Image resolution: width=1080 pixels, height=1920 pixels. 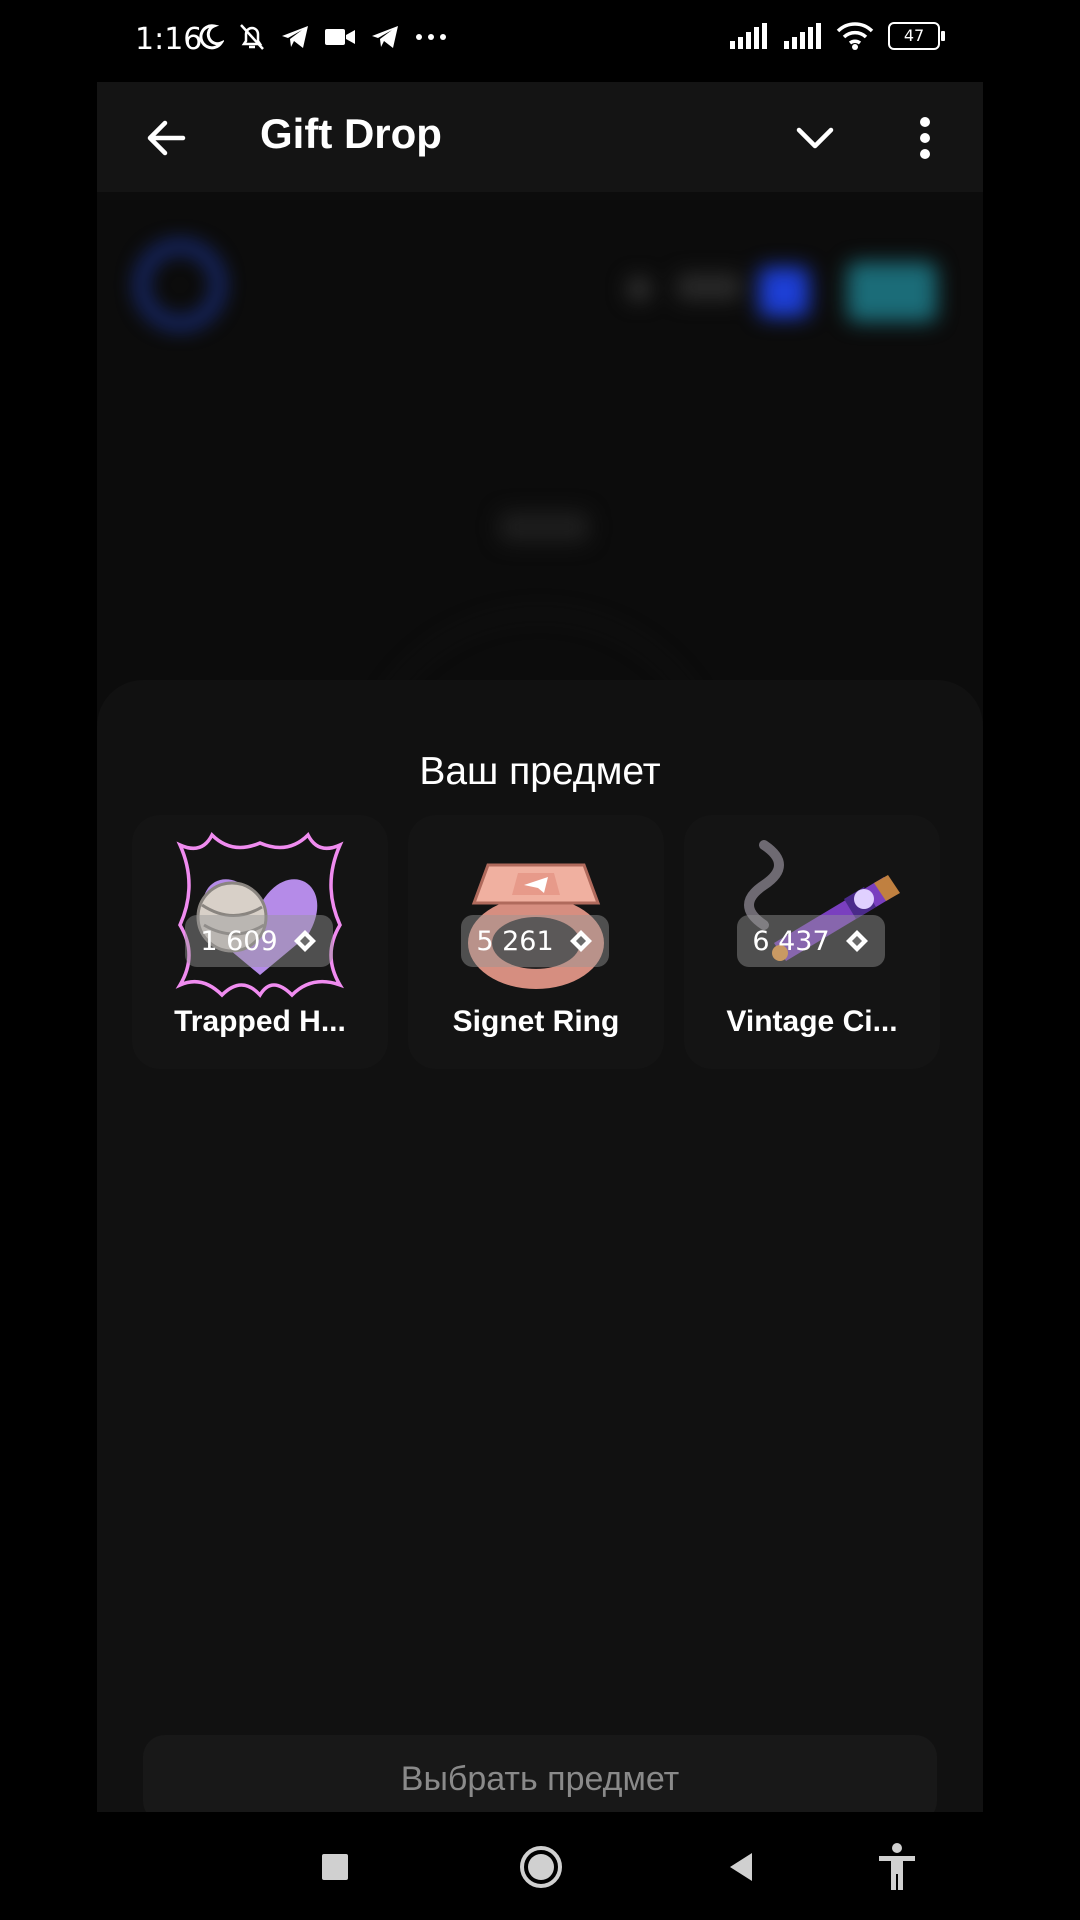 I want to click on price-badge: 1 609, so click(x=259, y=941).